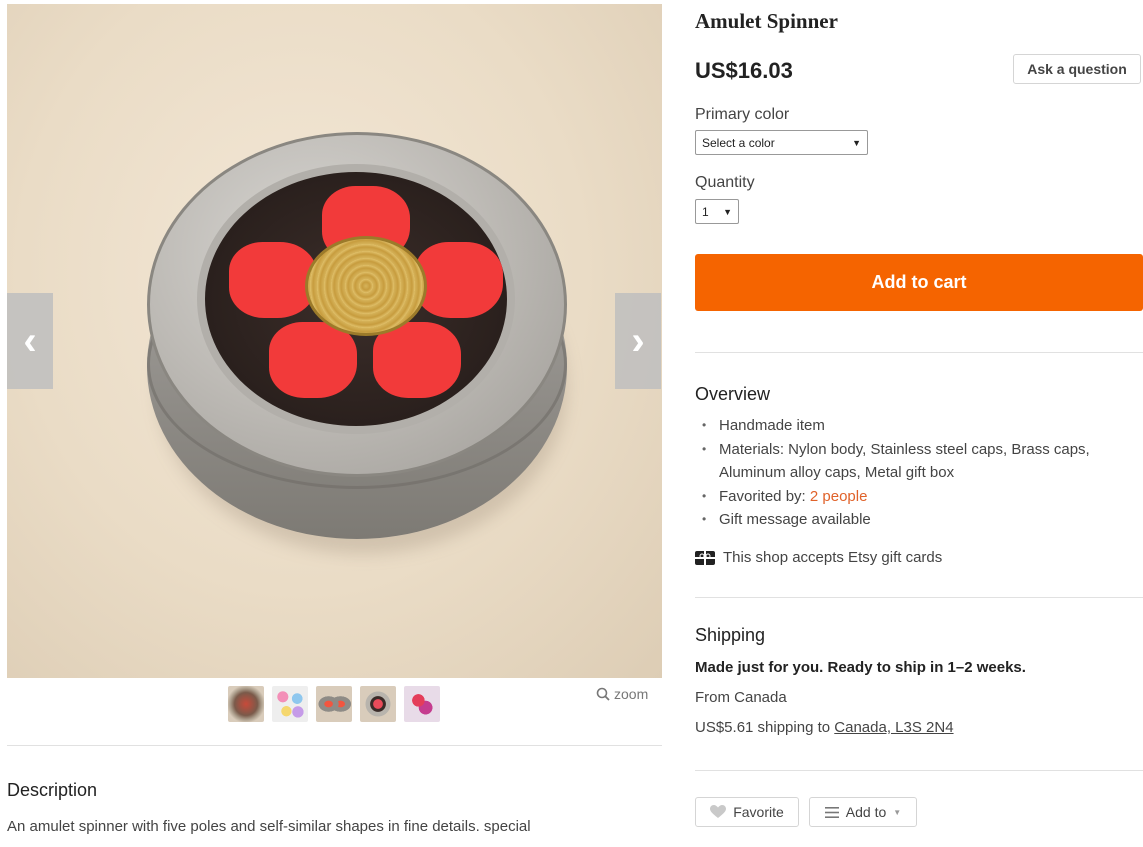  I want to click on favorited-label: Favorited by:, so click(762, 496).